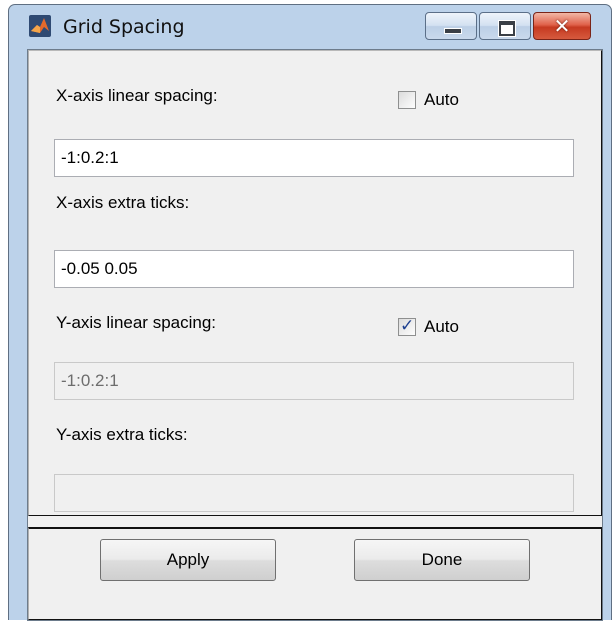 The width and height of the screenshot is (612, 621). I want to click on maximize-icon, so click(507, 28).